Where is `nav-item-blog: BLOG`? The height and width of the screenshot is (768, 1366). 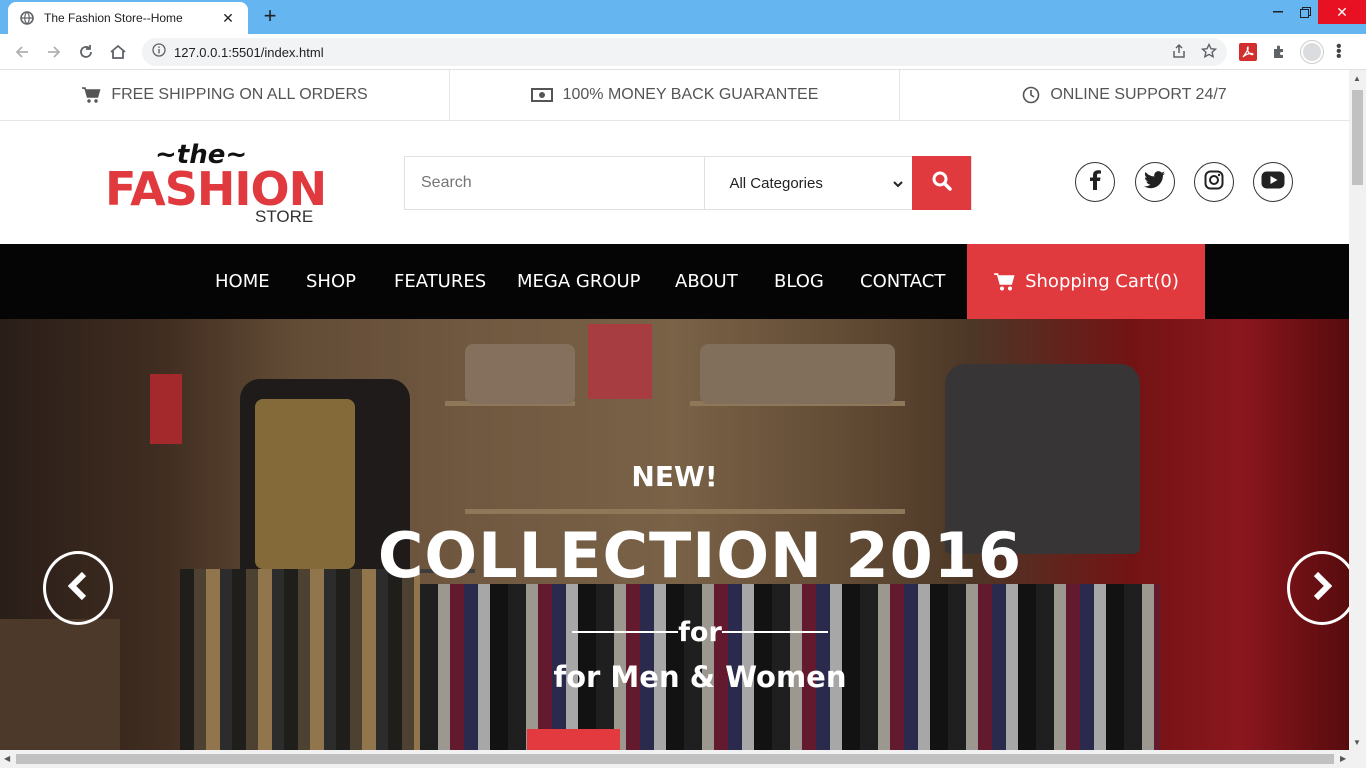 nav-item-blog: BLOG is located at coordinates (799, 281).